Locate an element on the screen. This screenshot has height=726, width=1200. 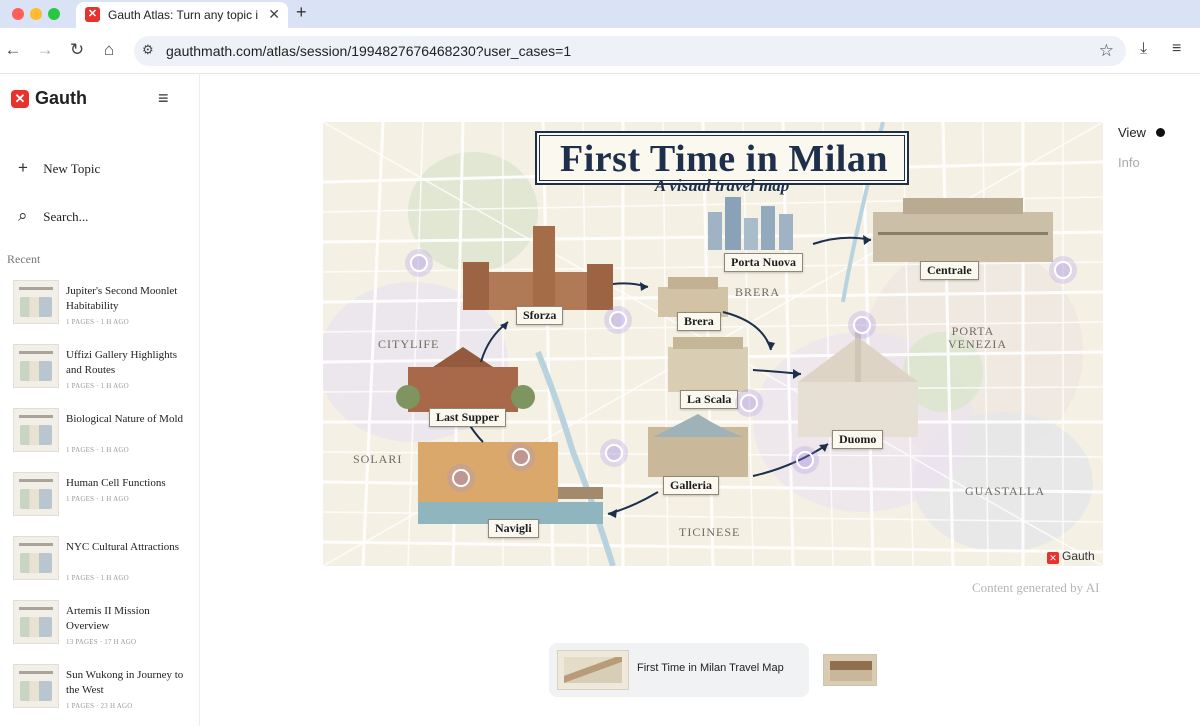
gauth-logo-icon: ✕ is located at coordinates (20, 99).